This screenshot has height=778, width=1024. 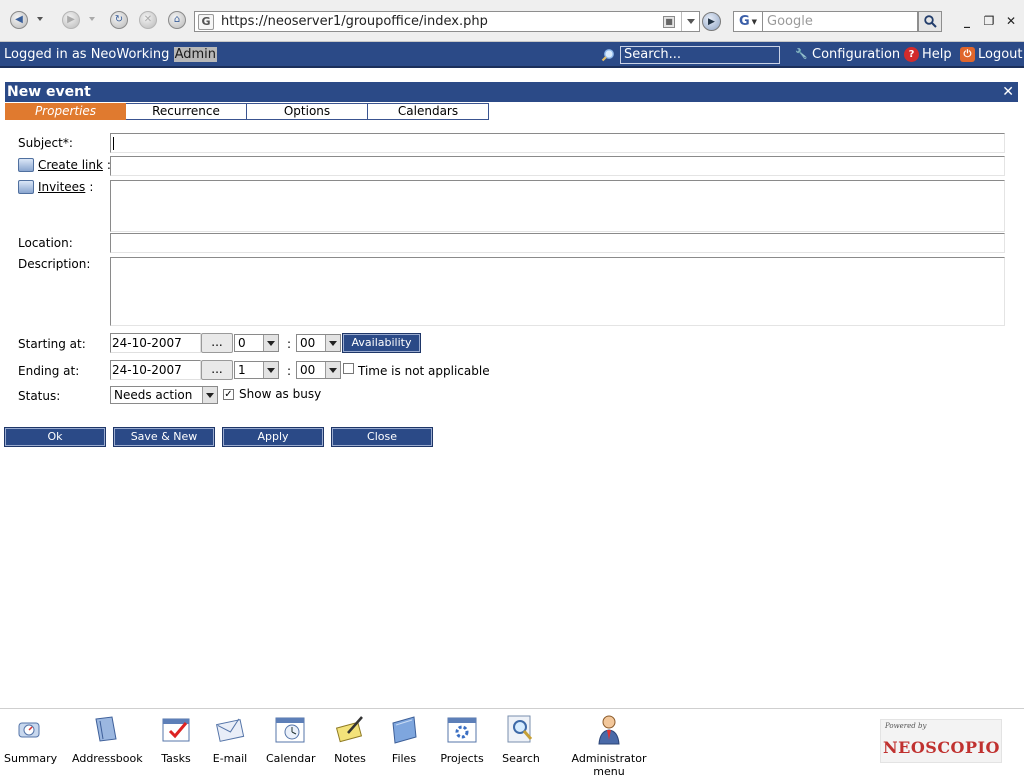 What do you see at coordinates (155, 343) in the screenshot?
I see `start-date-input: 24-10-2007` at bounding box center [155, 343].